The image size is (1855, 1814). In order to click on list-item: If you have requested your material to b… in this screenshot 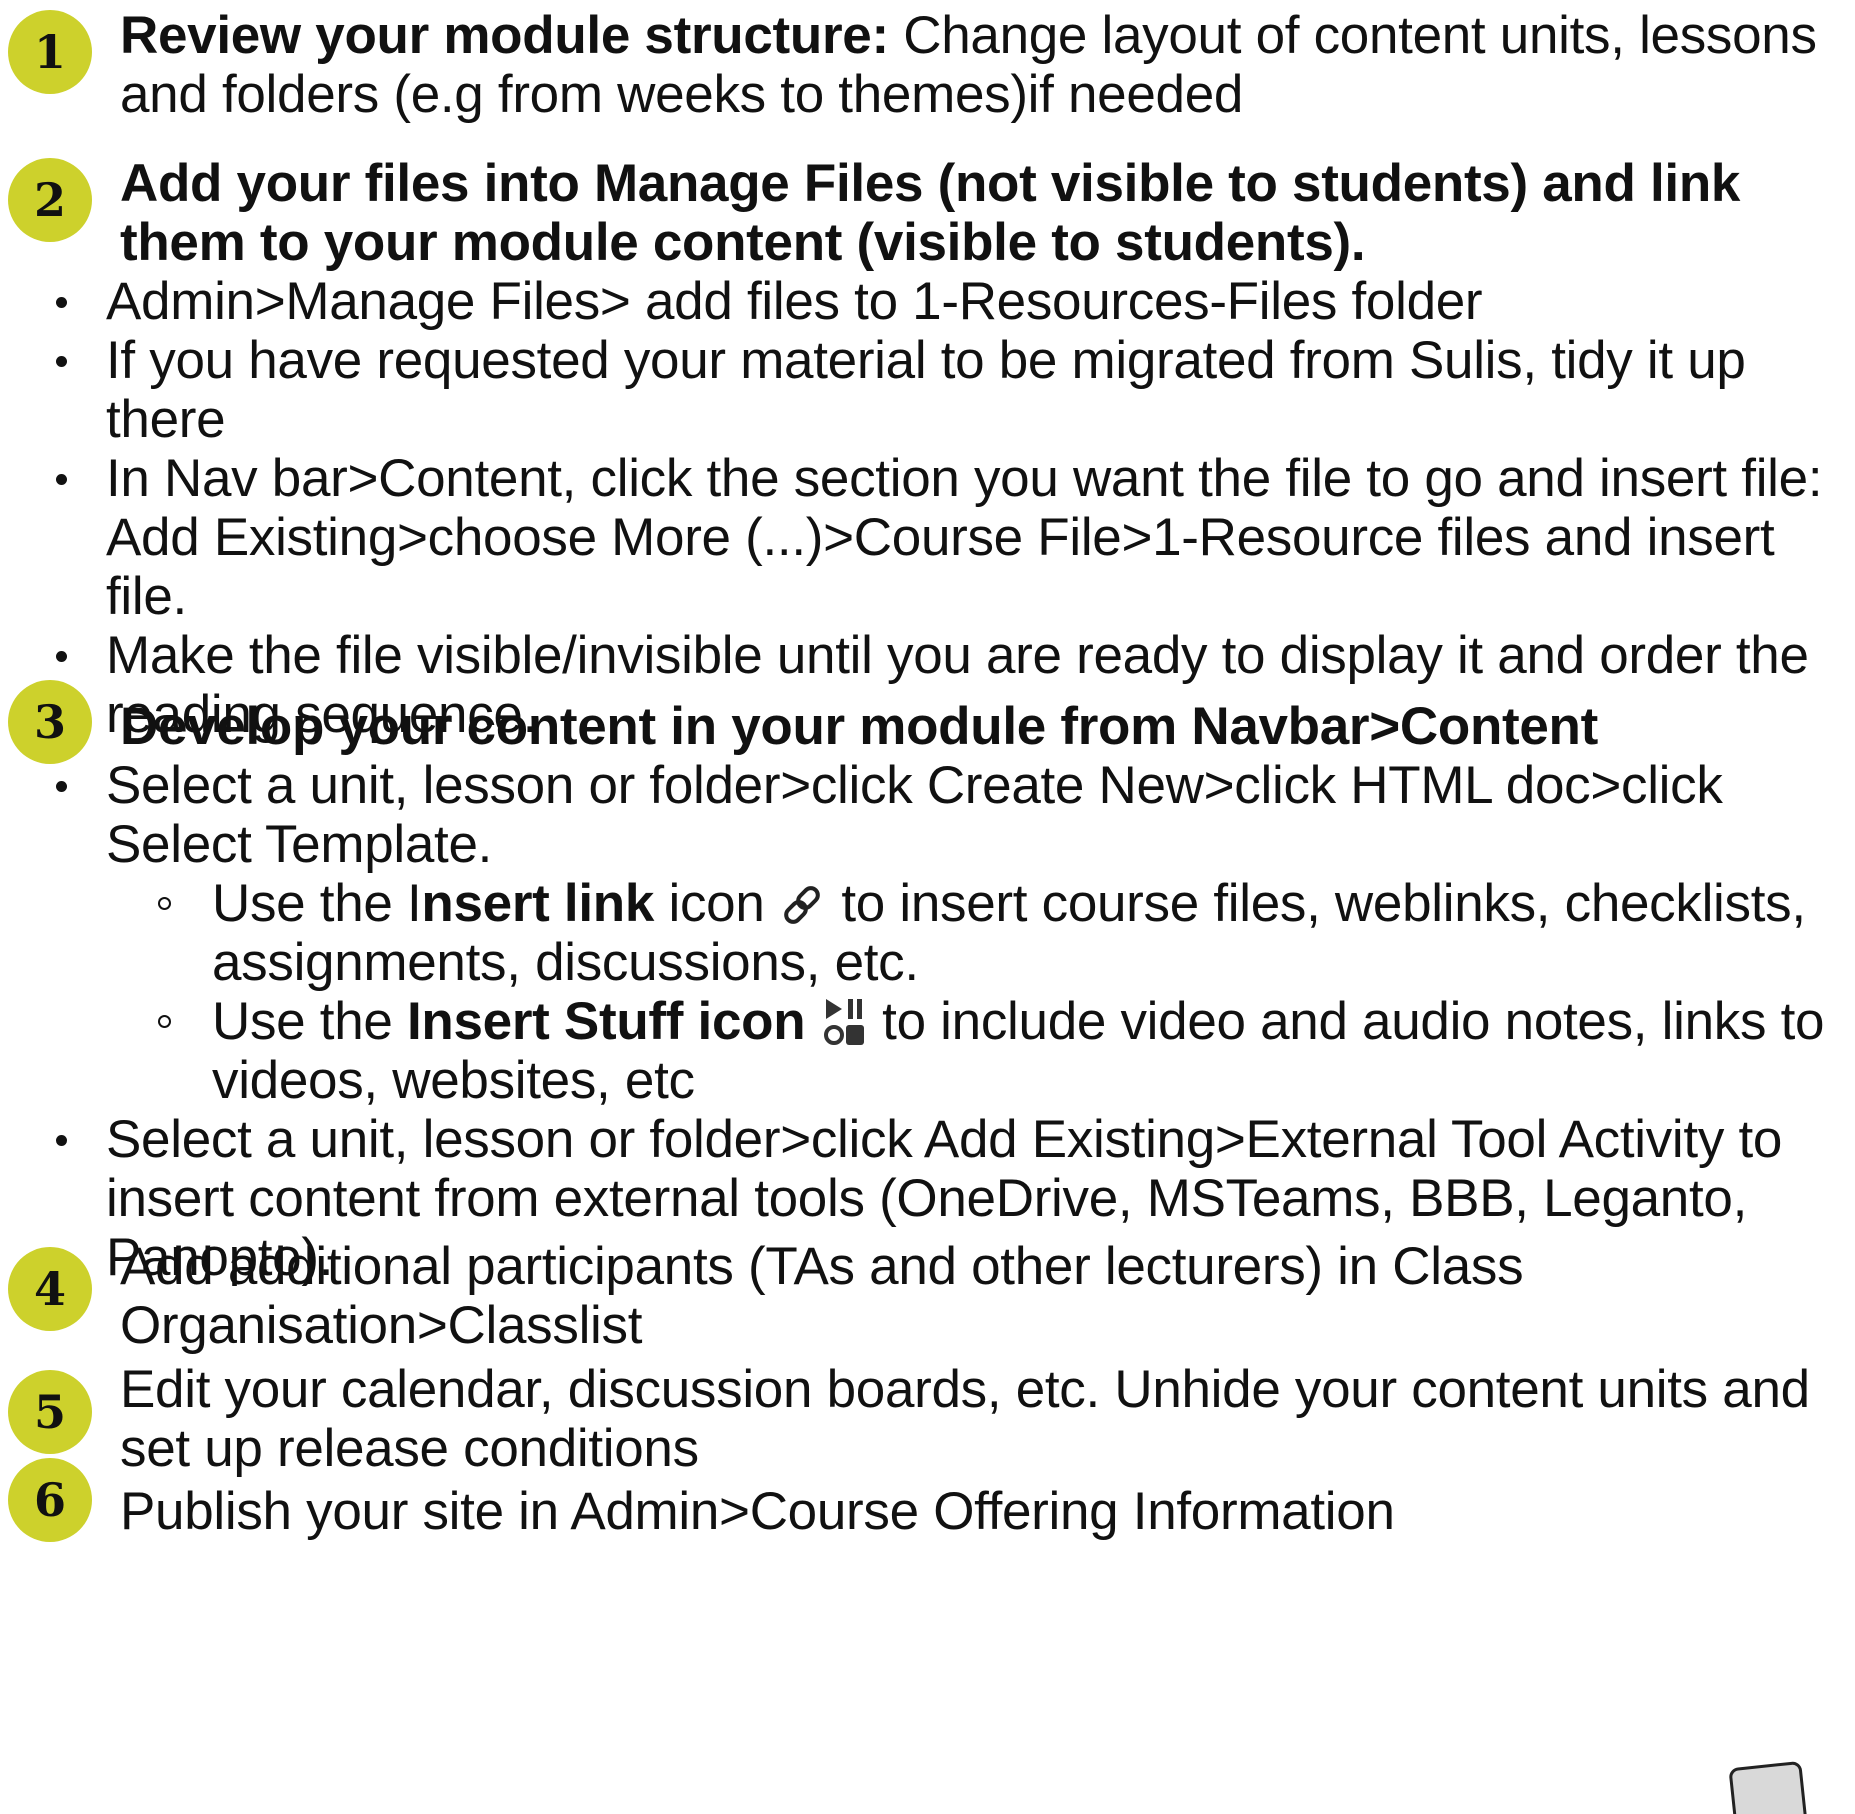, I will do `click(917, 390)`.